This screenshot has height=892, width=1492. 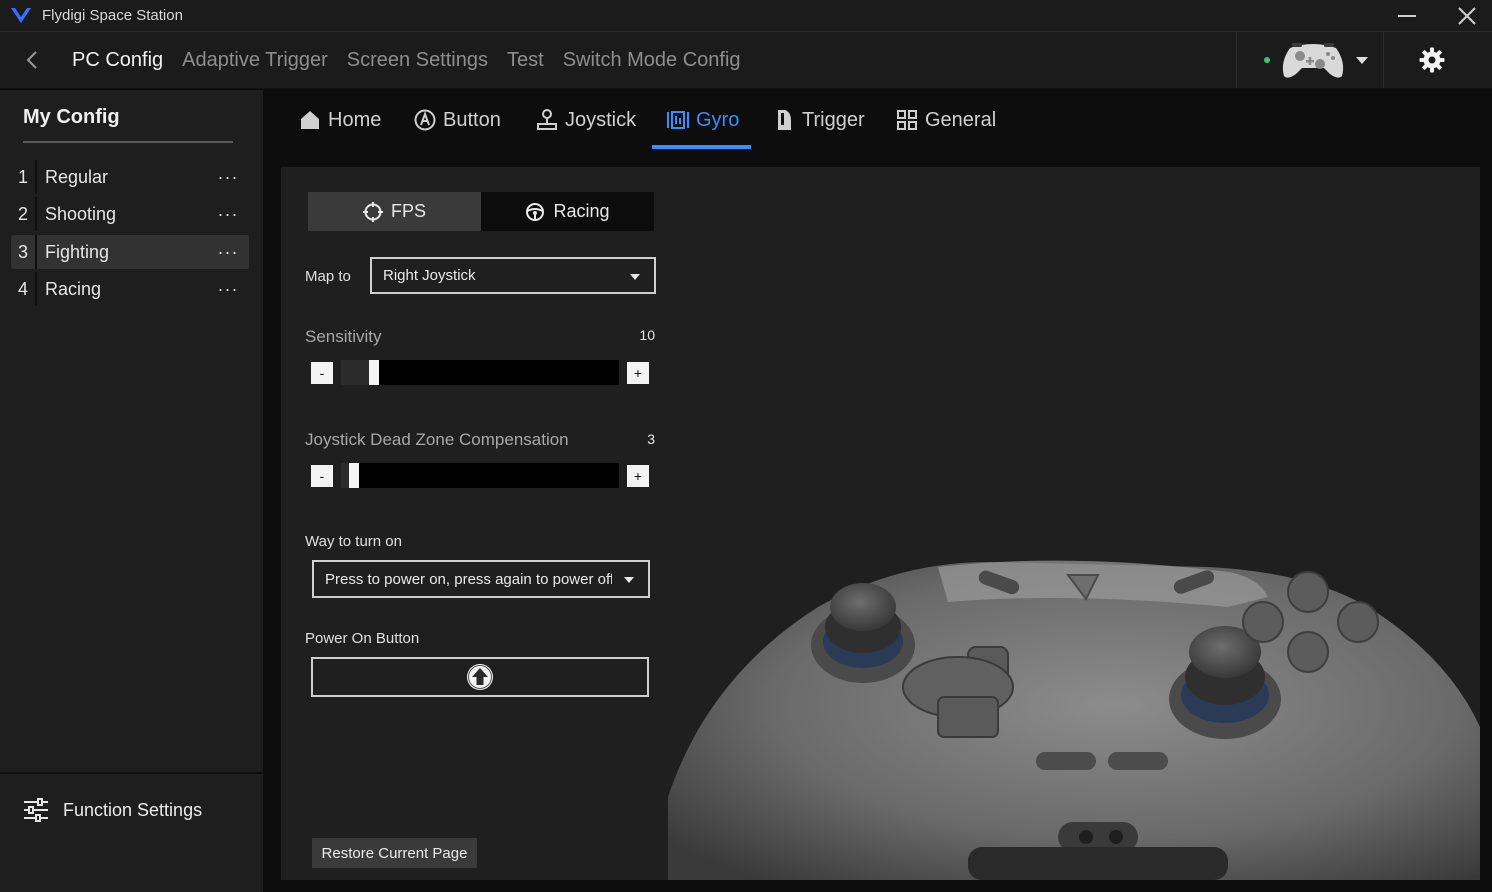 What do you see at coordinates (71, 117) in the screenshot?
I see `my-config-title: My Config` at bounding box center [71, 117].